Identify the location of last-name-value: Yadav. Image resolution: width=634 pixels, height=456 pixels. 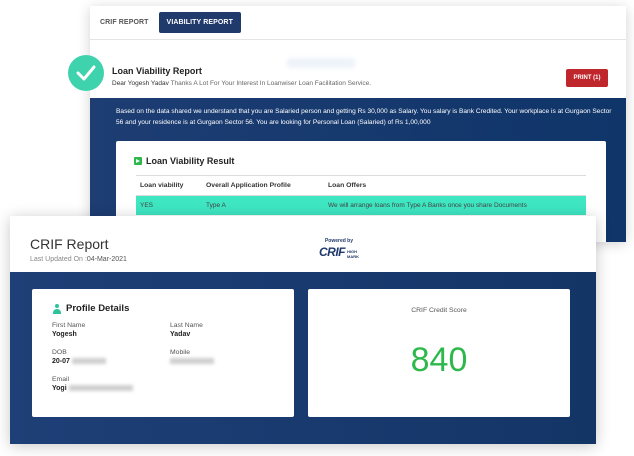
(180, 334).